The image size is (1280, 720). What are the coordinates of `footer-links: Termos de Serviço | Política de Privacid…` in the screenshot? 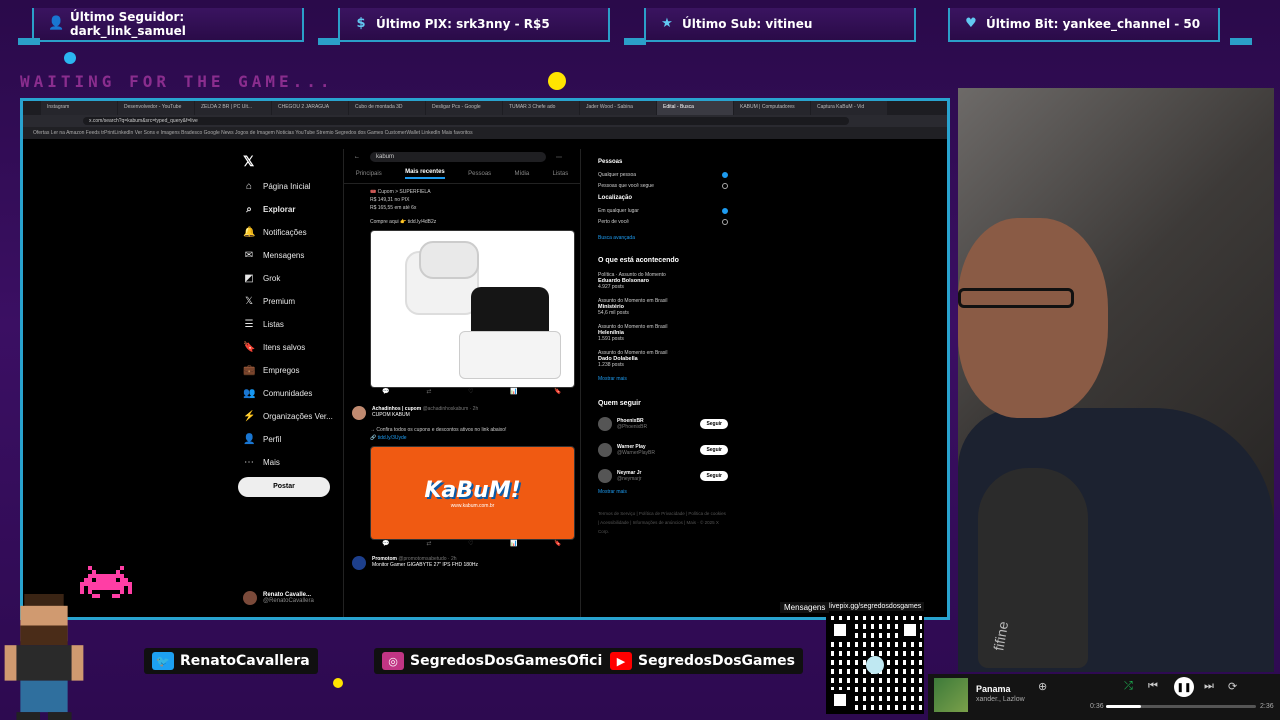 It's located at (663, 522).